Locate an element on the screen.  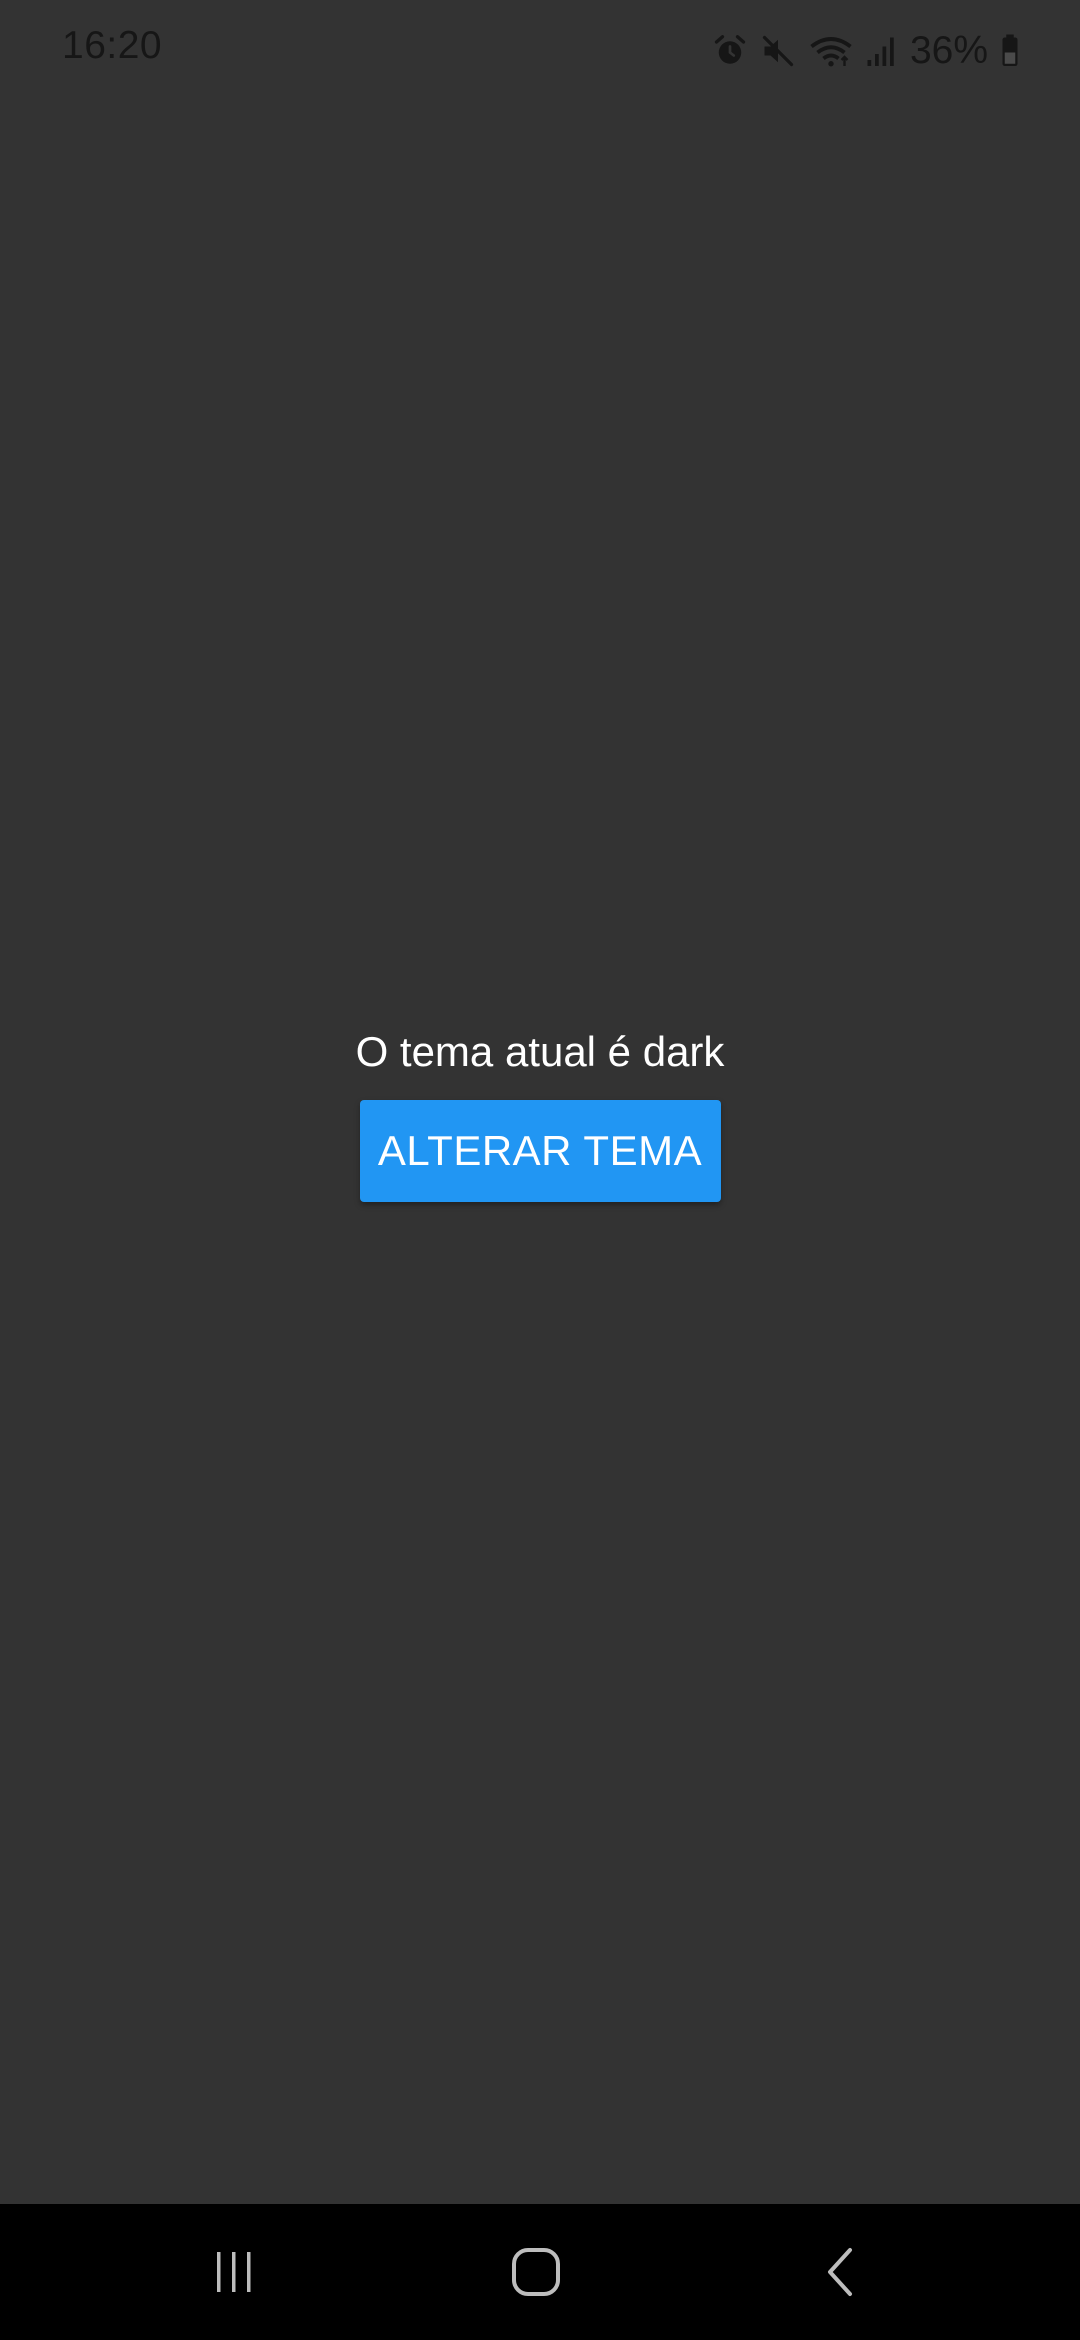
toggle-theme-button: ALTERAR TEMA is located at coordinates (540, 1151).